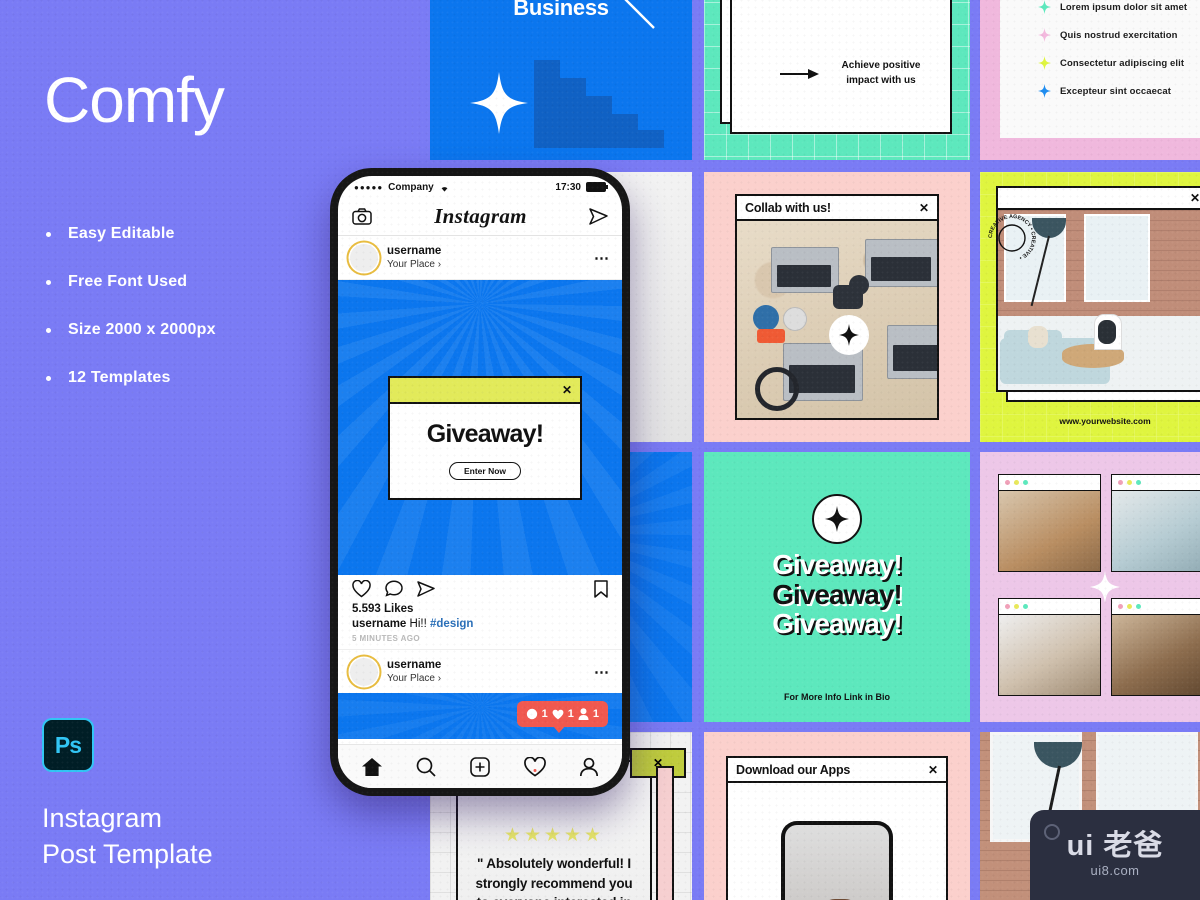 The width and height of the screenshot is (1200, 900). What do you see at coordinates (837, 862) in the screenshot?
I see `phone-screen` at bounding box center [837, 862].